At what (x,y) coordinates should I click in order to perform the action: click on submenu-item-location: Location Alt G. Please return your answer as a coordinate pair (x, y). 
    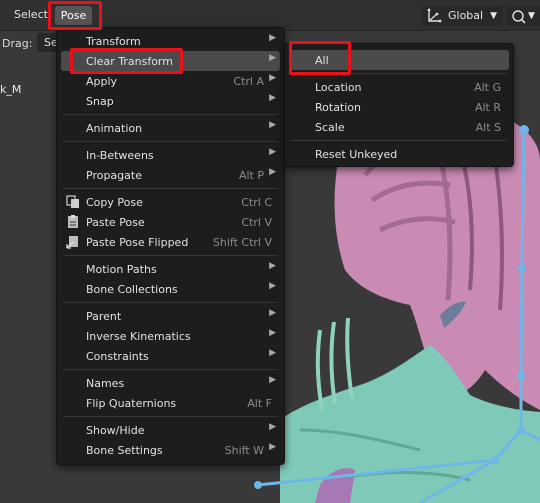
    Looking at the image, I should click on (399, 87).